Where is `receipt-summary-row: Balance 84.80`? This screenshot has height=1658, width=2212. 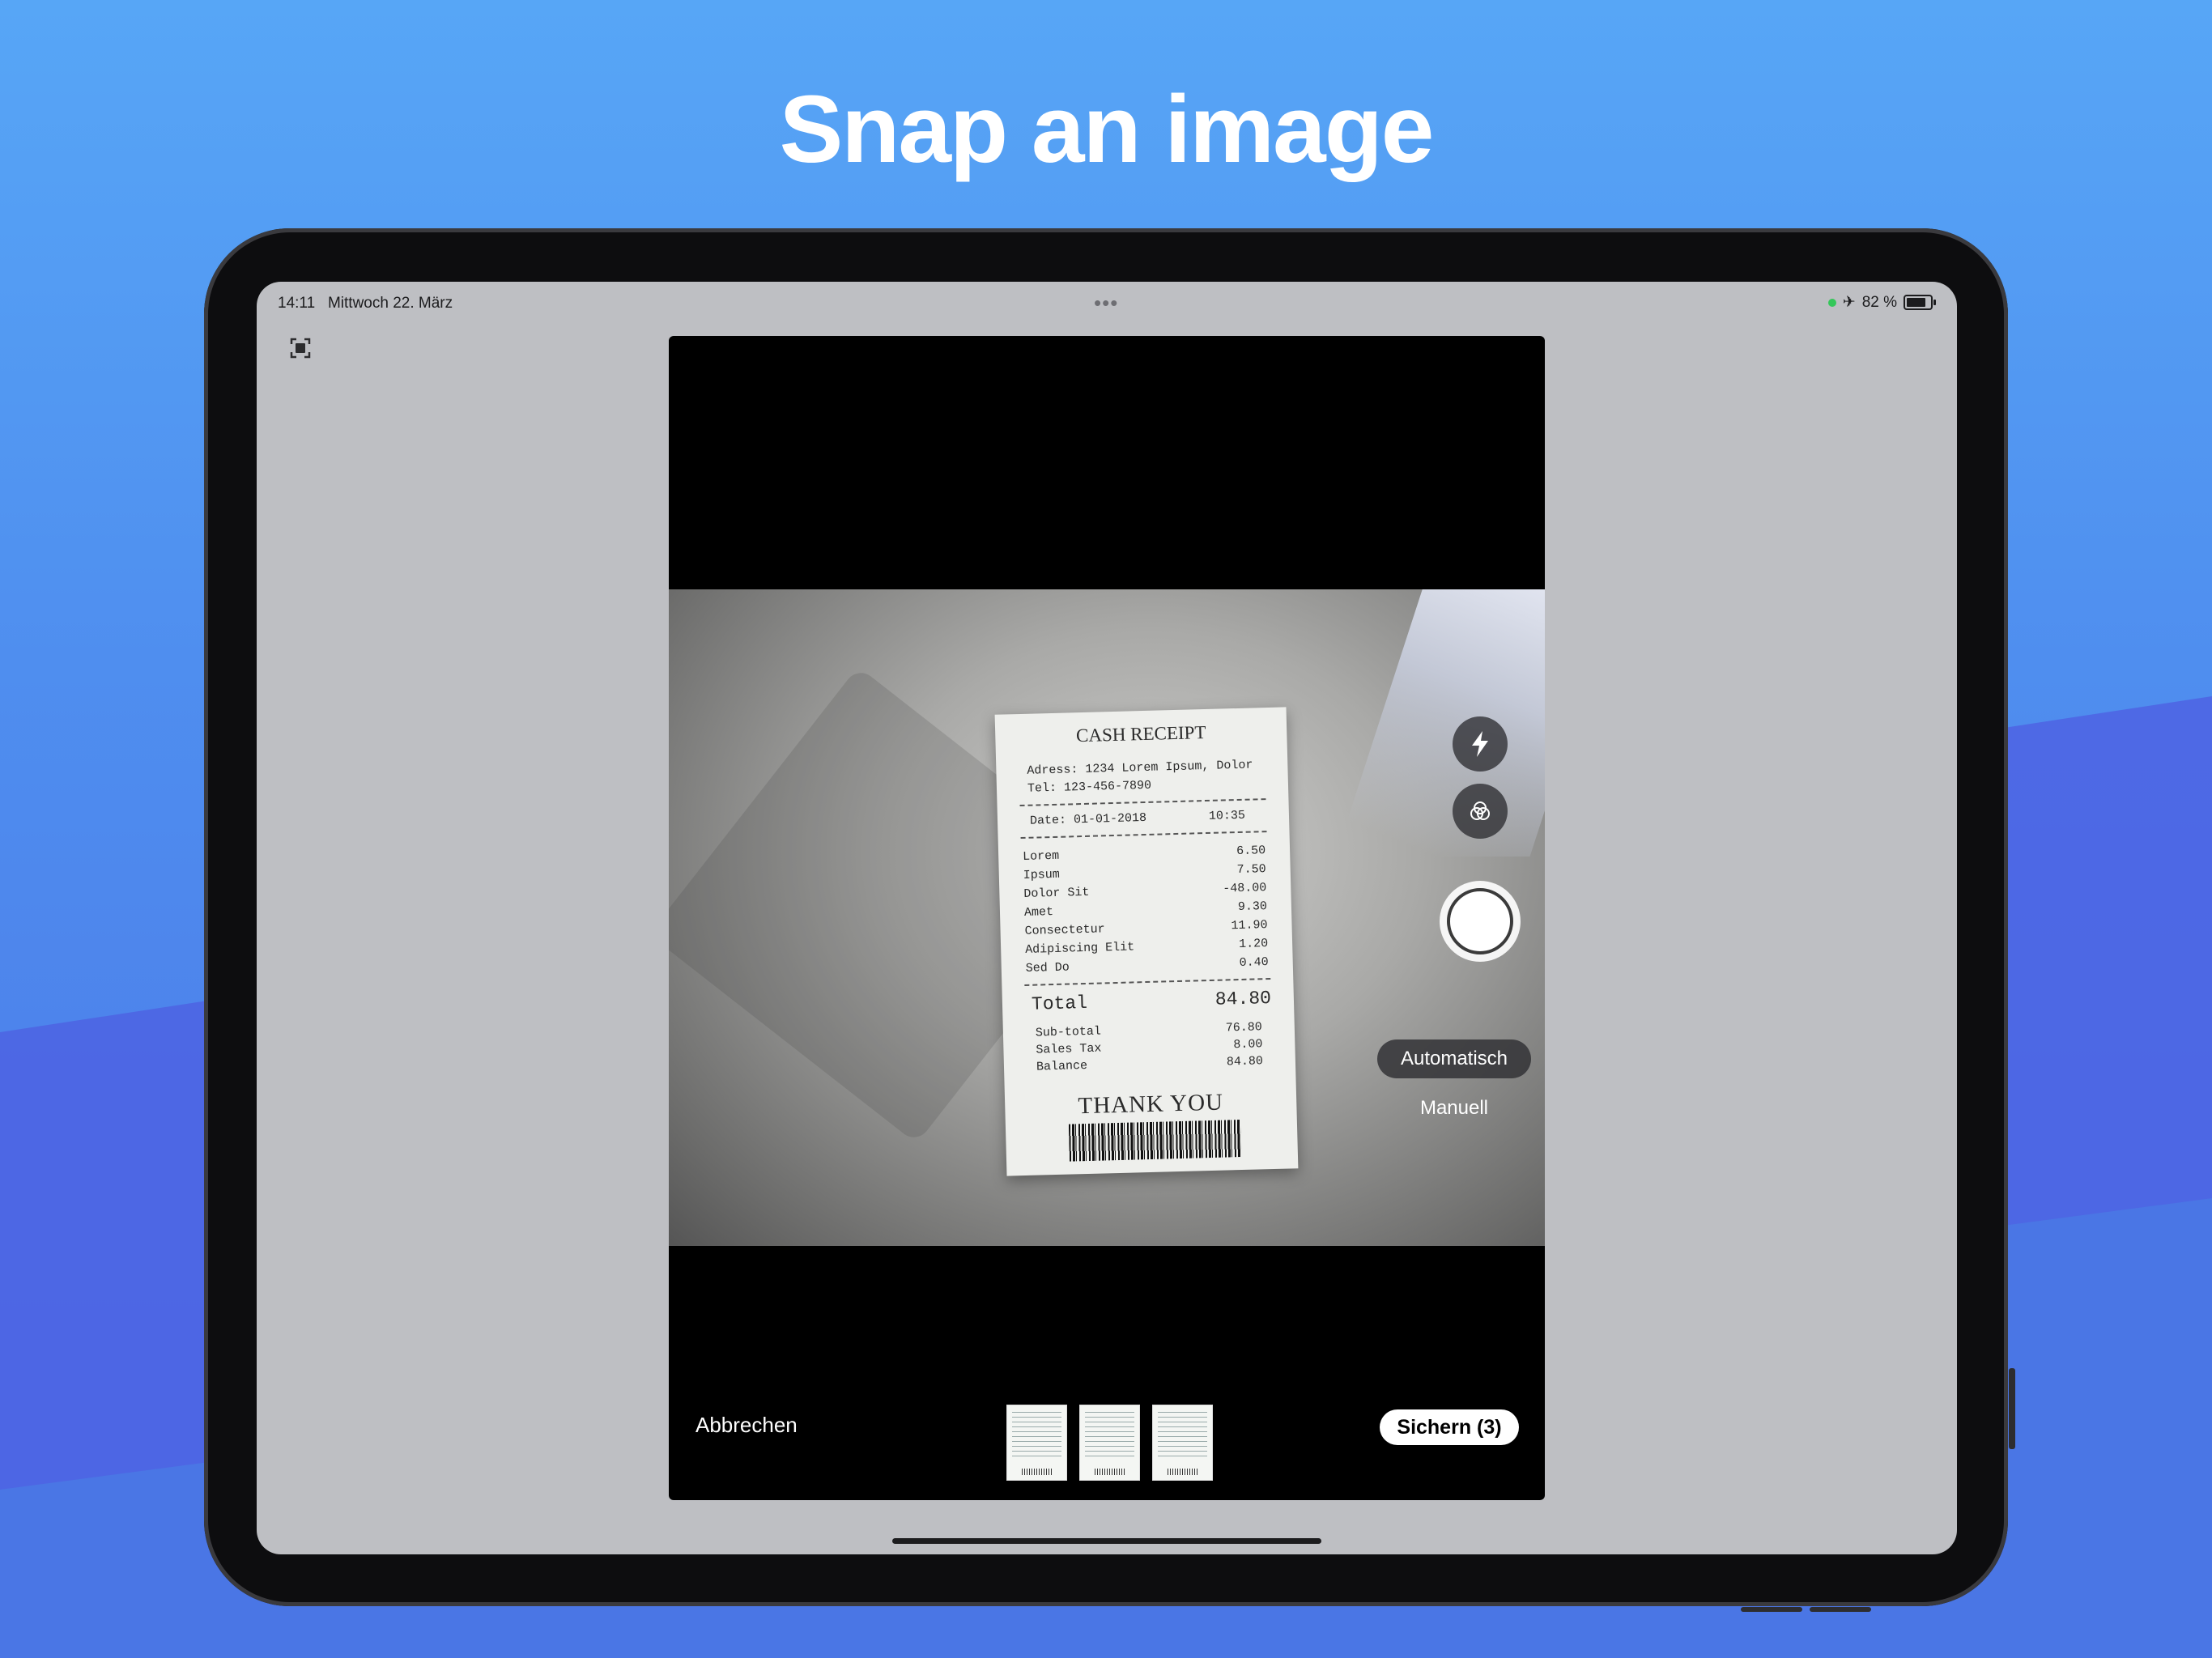 receipt-summary-row: Balance 84.80 is located at coordinates (1150, 1064).